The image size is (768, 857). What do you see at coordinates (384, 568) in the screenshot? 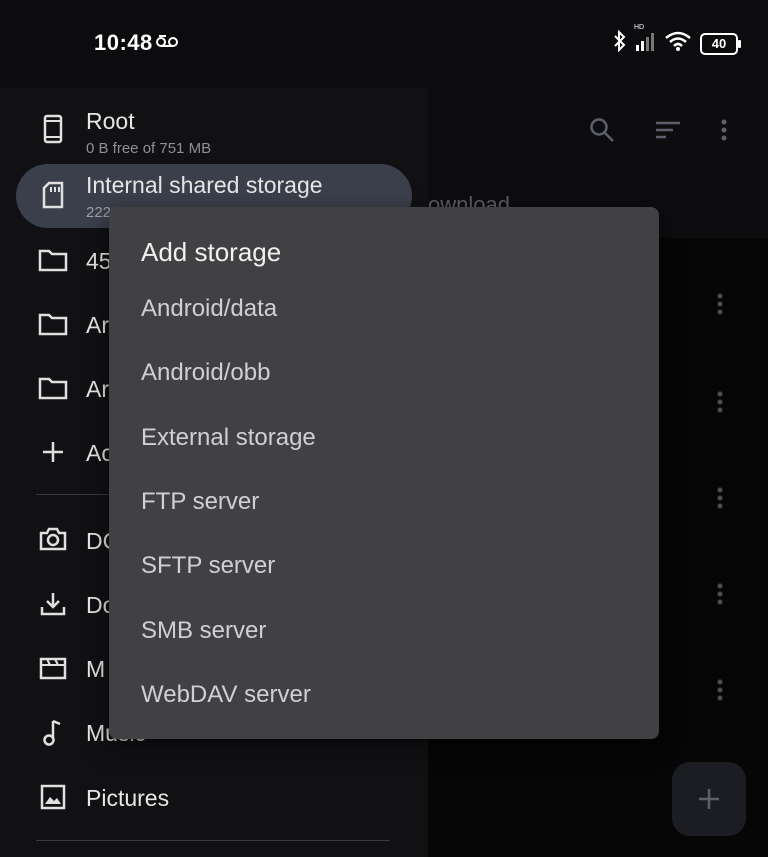
I see `option-sftp-server: SFTP server` at bounding box center [384, 568].